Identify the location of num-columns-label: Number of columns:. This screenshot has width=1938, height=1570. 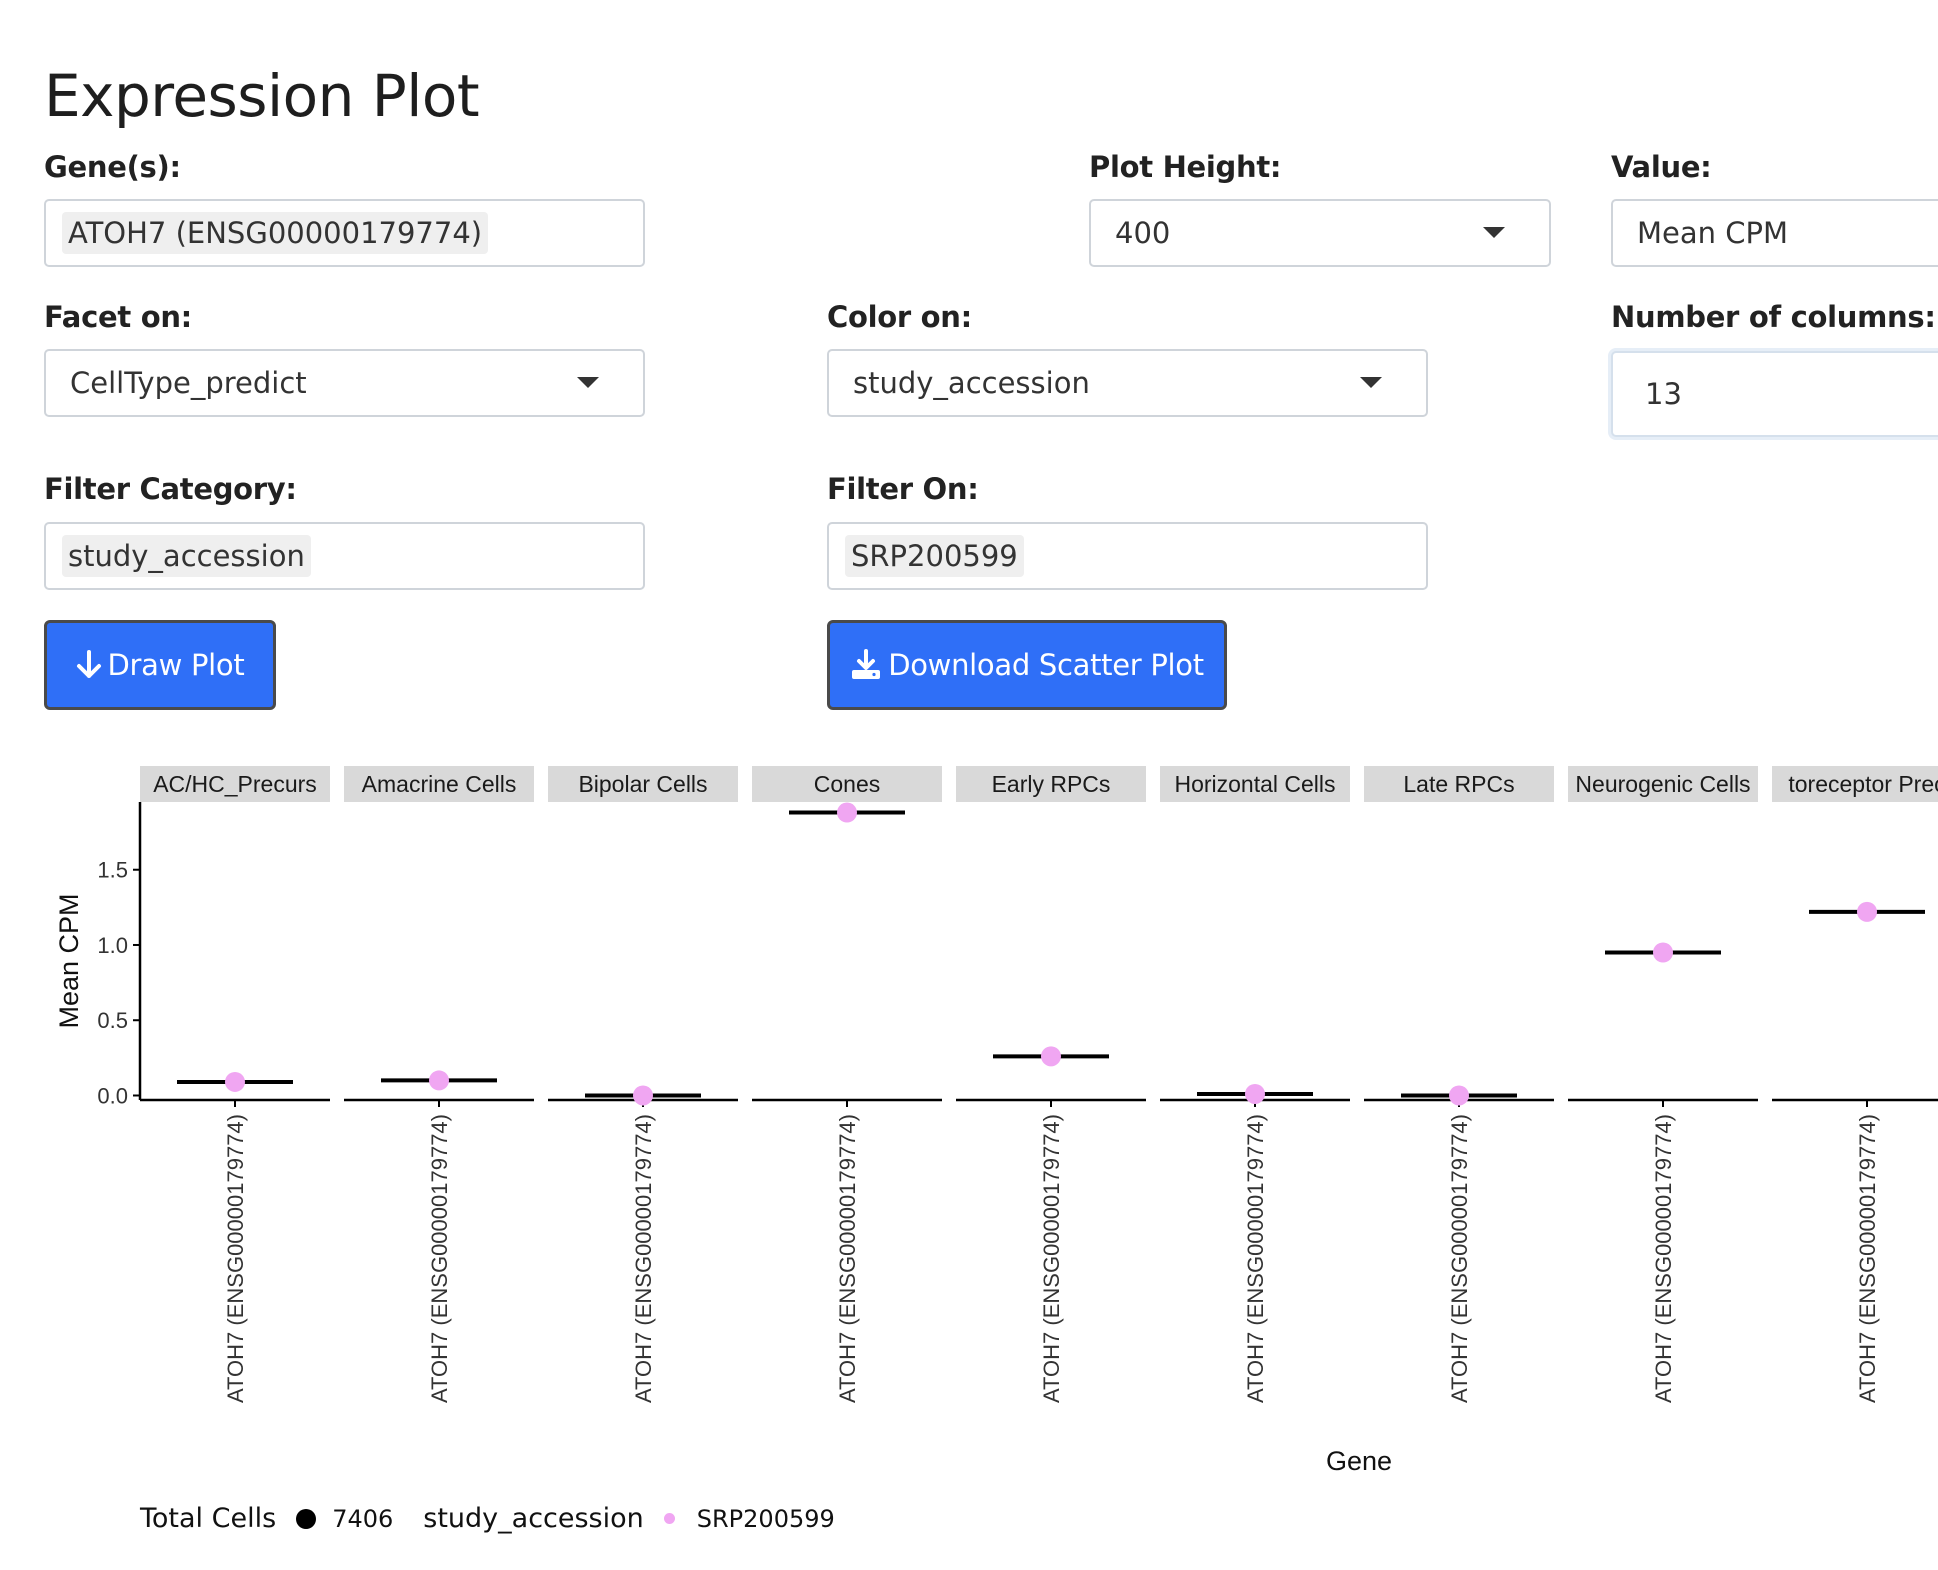
(1773, 317).